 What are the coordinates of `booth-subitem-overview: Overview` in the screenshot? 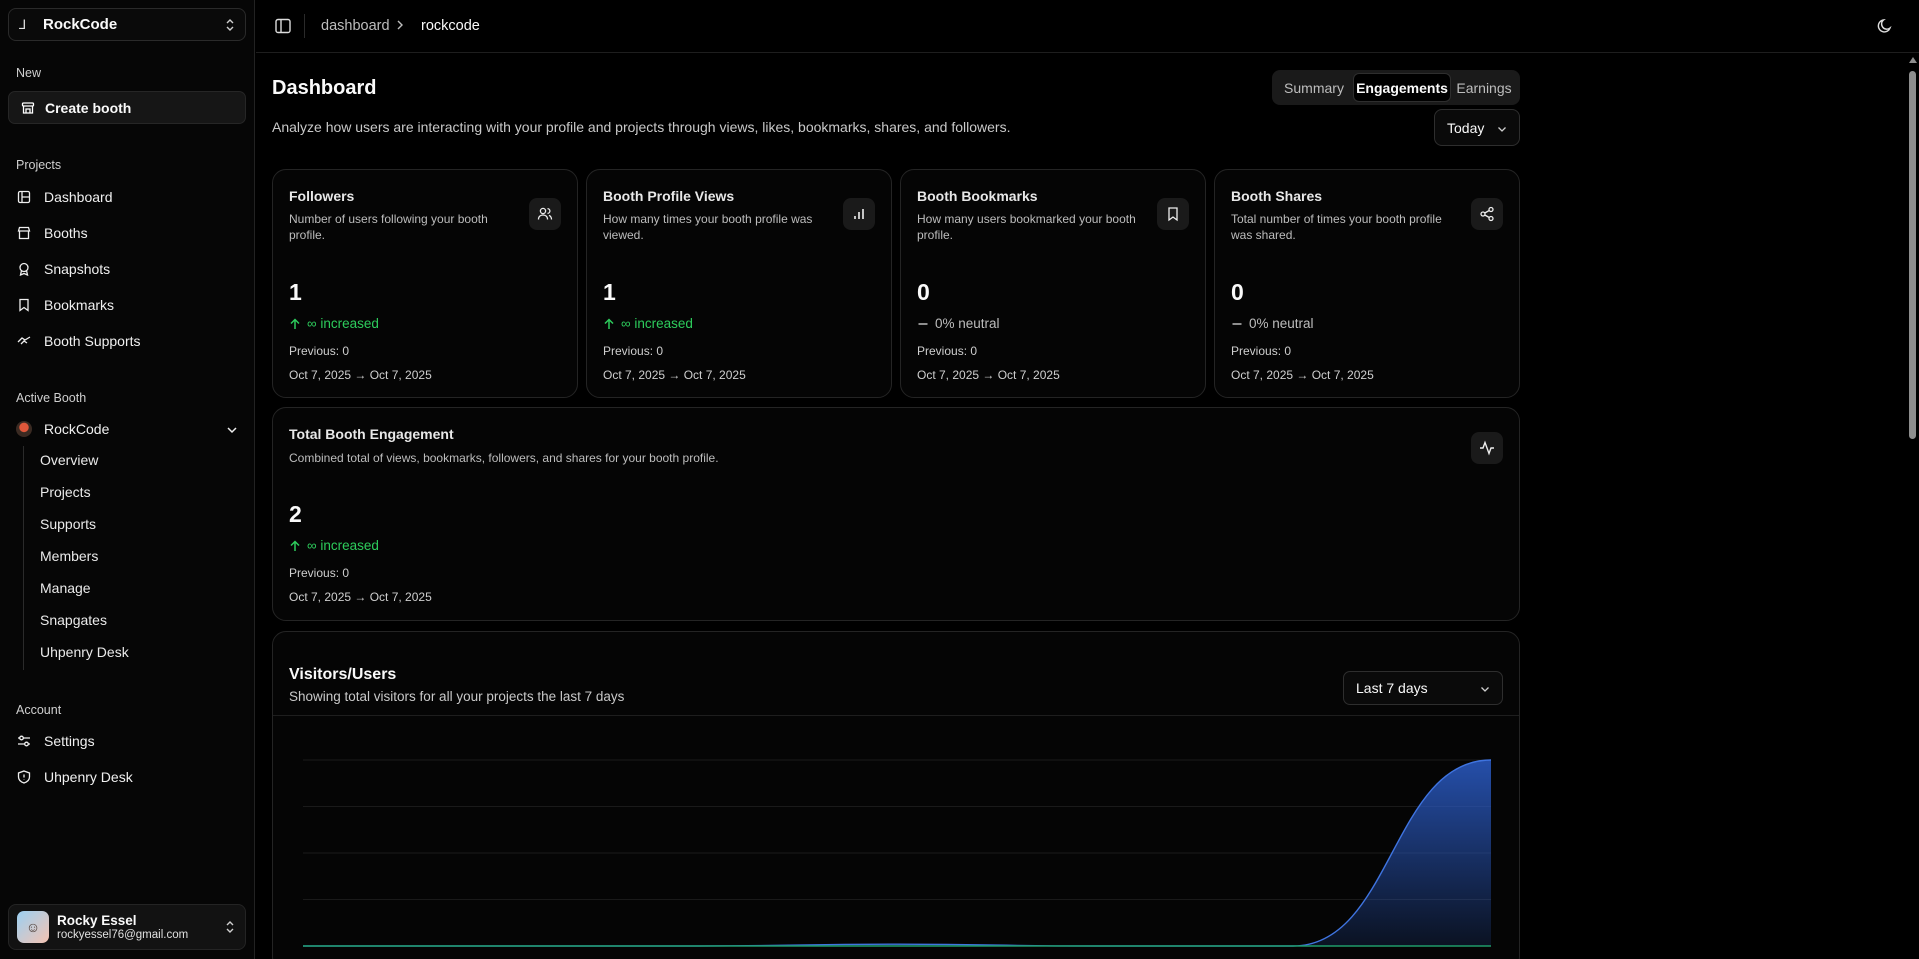 It's located at (69, 460).